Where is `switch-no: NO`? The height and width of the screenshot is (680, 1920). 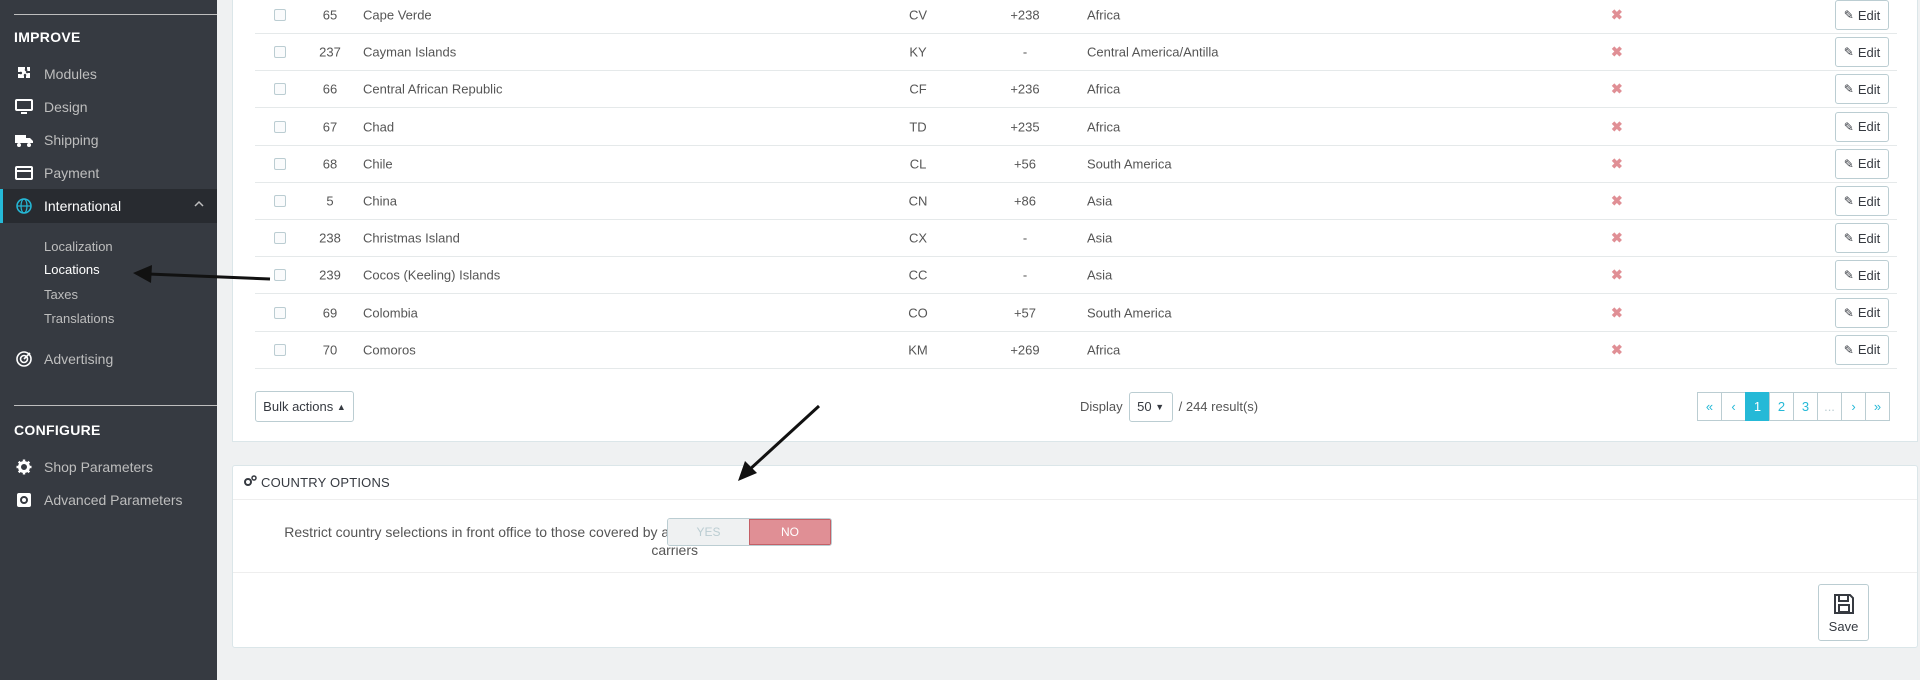 switch-no: NO is located at coordinates (790, 532).